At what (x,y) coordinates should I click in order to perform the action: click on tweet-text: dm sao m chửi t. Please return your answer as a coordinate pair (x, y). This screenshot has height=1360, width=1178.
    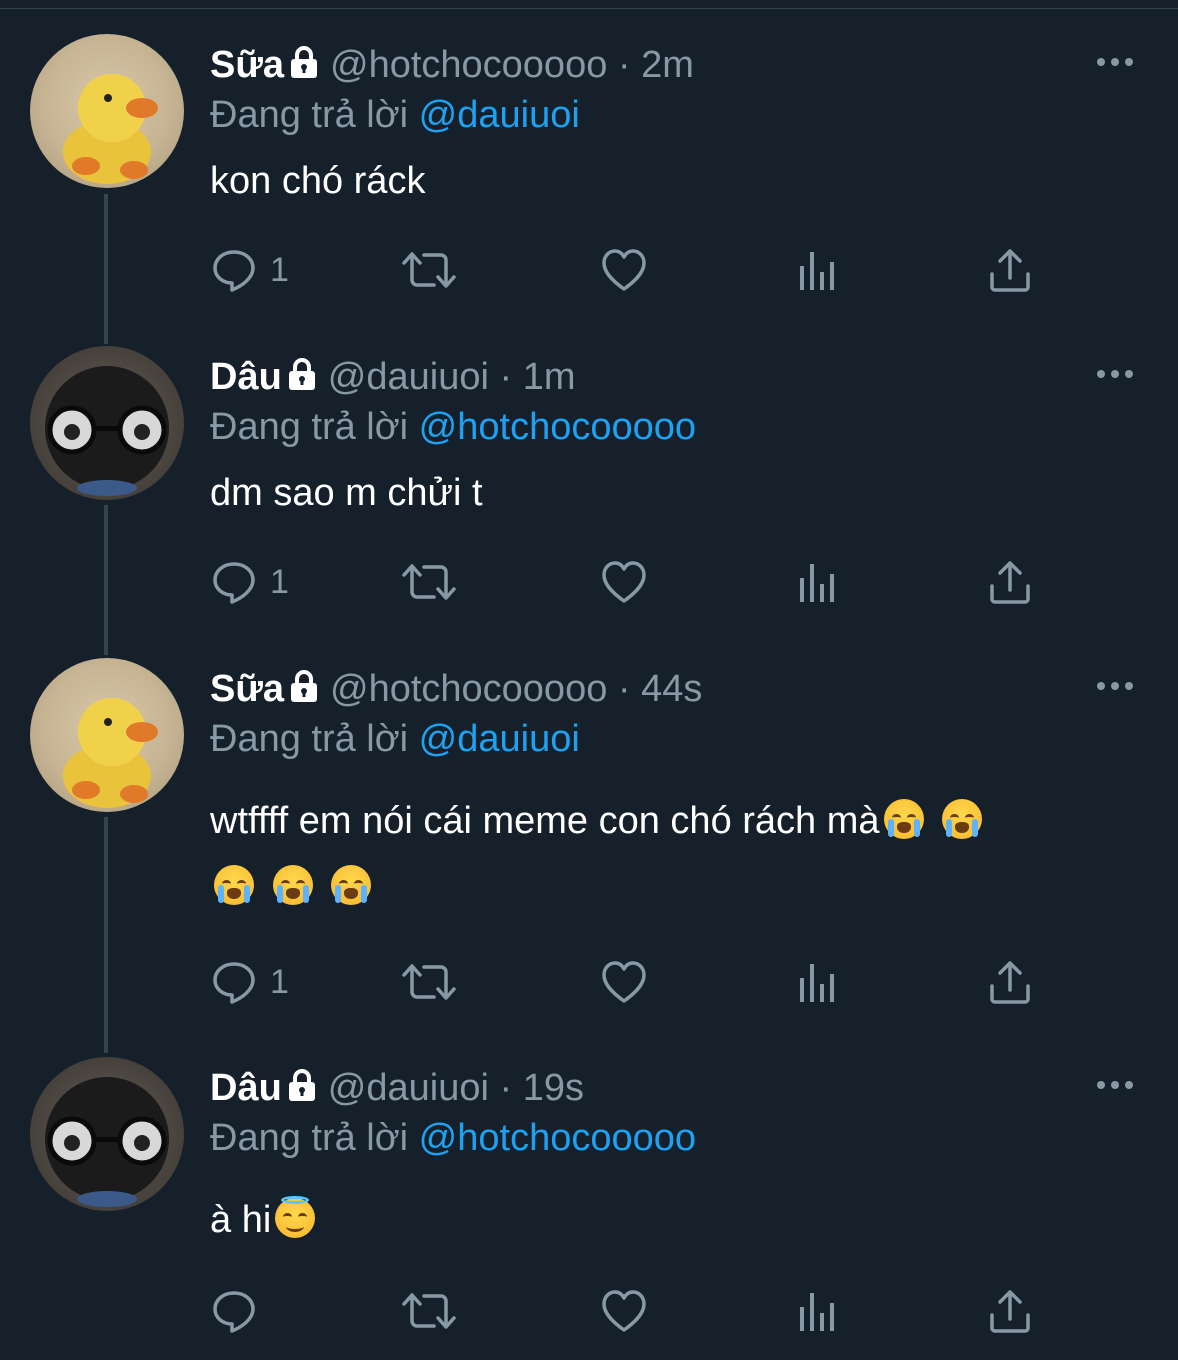
    Looking at the image, I should click on (660, 493).